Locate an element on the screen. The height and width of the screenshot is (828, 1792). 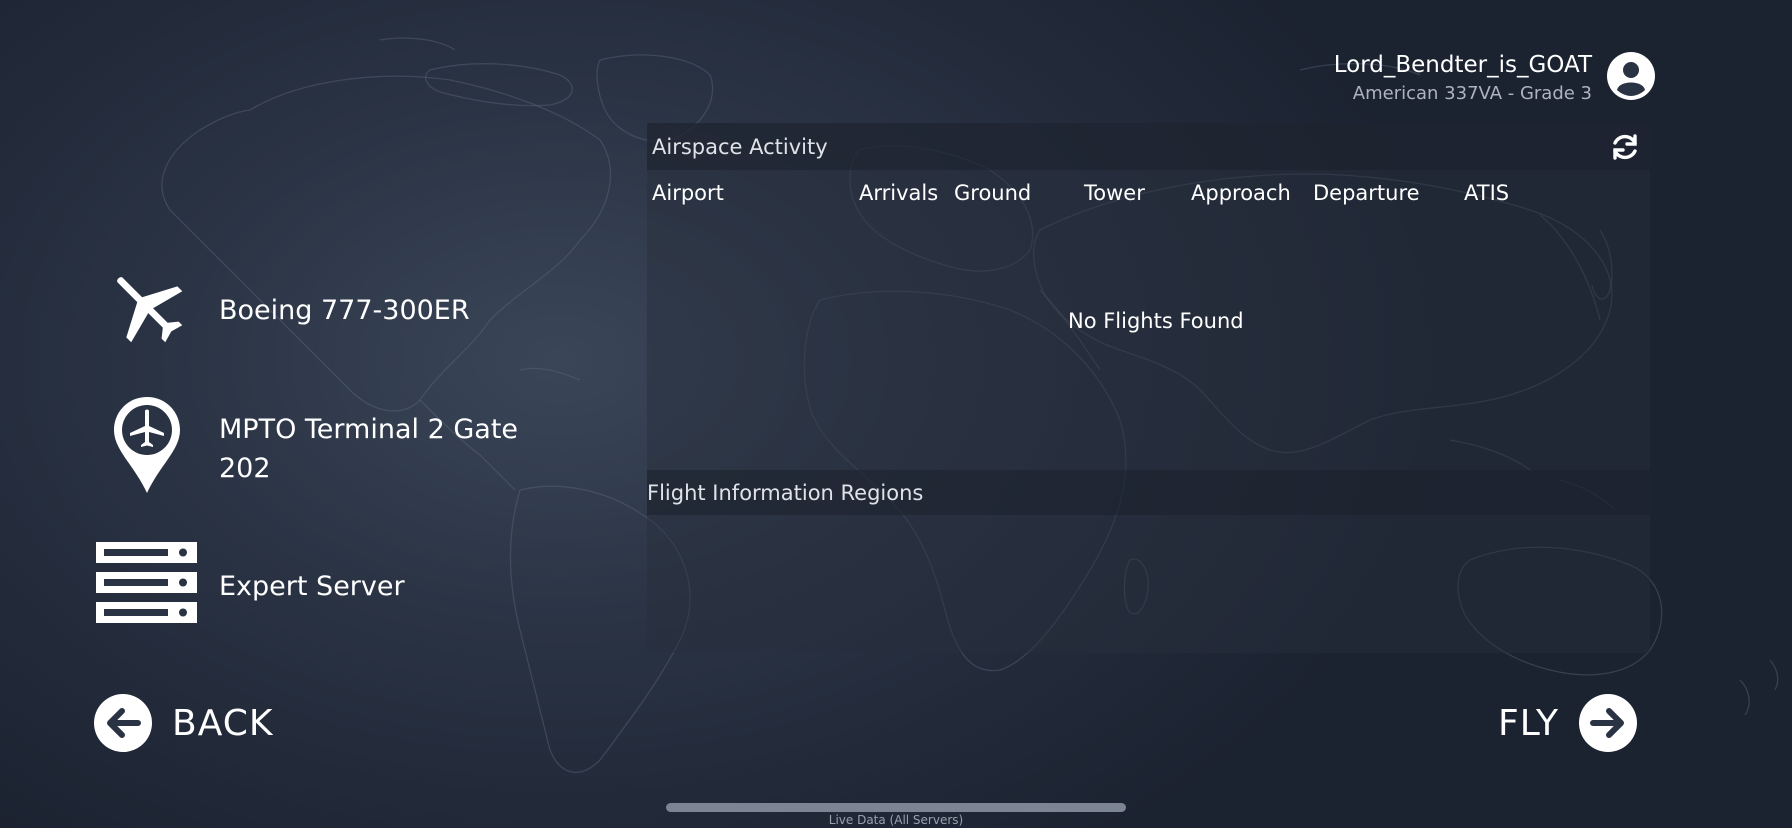
column-arrivals: Arrivals is located at coordinates (899, 193).